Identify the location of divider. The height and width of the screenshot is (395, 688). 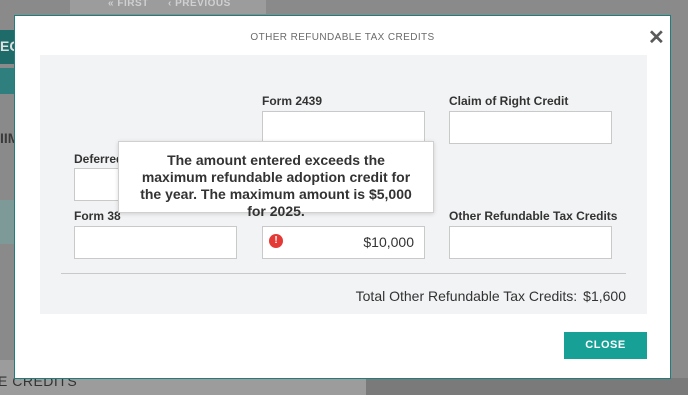
(343, 273).